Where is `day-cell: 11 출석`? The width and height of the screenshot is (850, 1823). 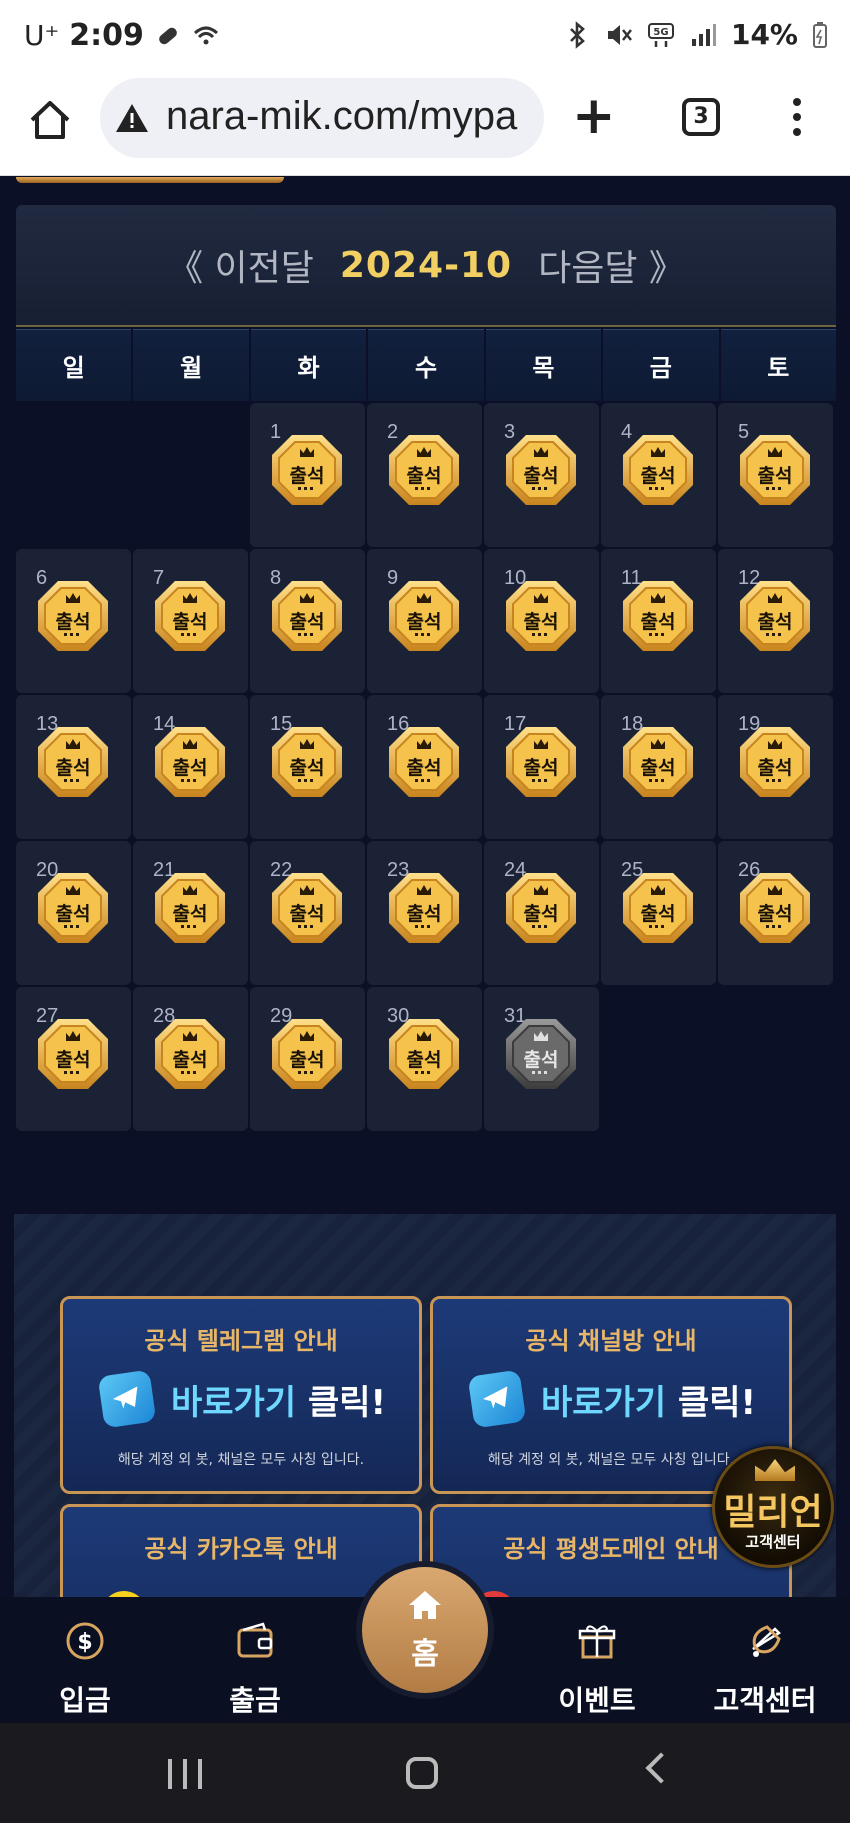
day-cell: 11 출석 is located at coordinates (658, 621).